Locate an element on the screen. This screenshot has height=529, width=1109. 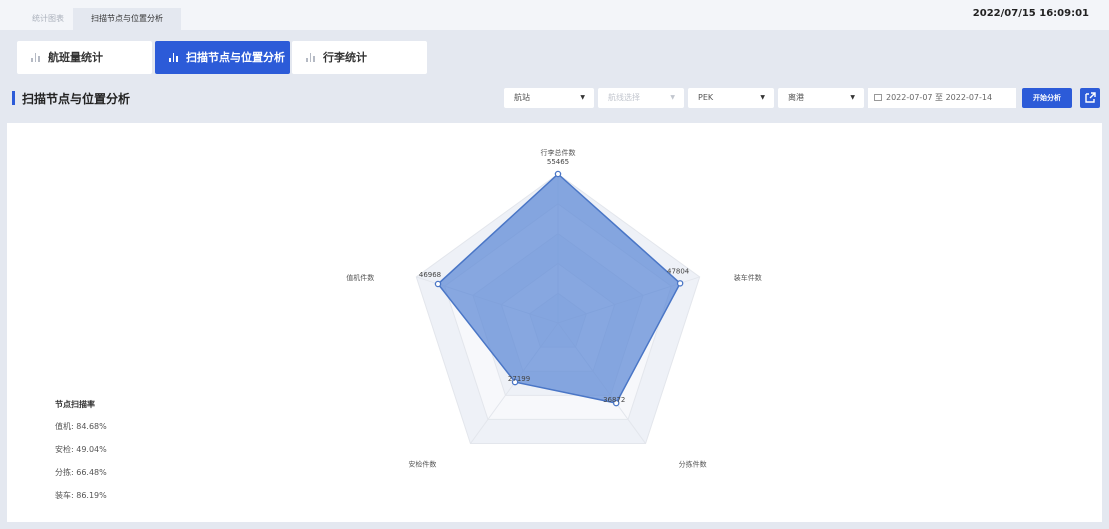
airport-select: PEK ▼ is located at coordinates (731, 98).